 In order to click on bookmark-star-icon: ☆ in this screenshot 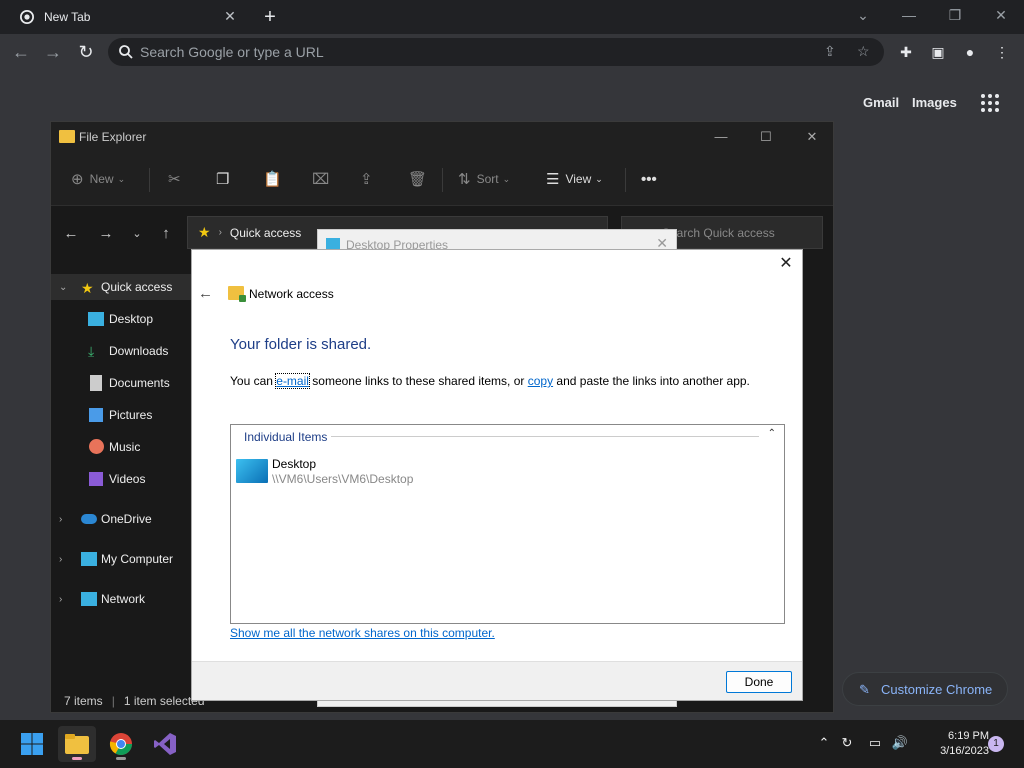, I will do `click(866, 52)`.